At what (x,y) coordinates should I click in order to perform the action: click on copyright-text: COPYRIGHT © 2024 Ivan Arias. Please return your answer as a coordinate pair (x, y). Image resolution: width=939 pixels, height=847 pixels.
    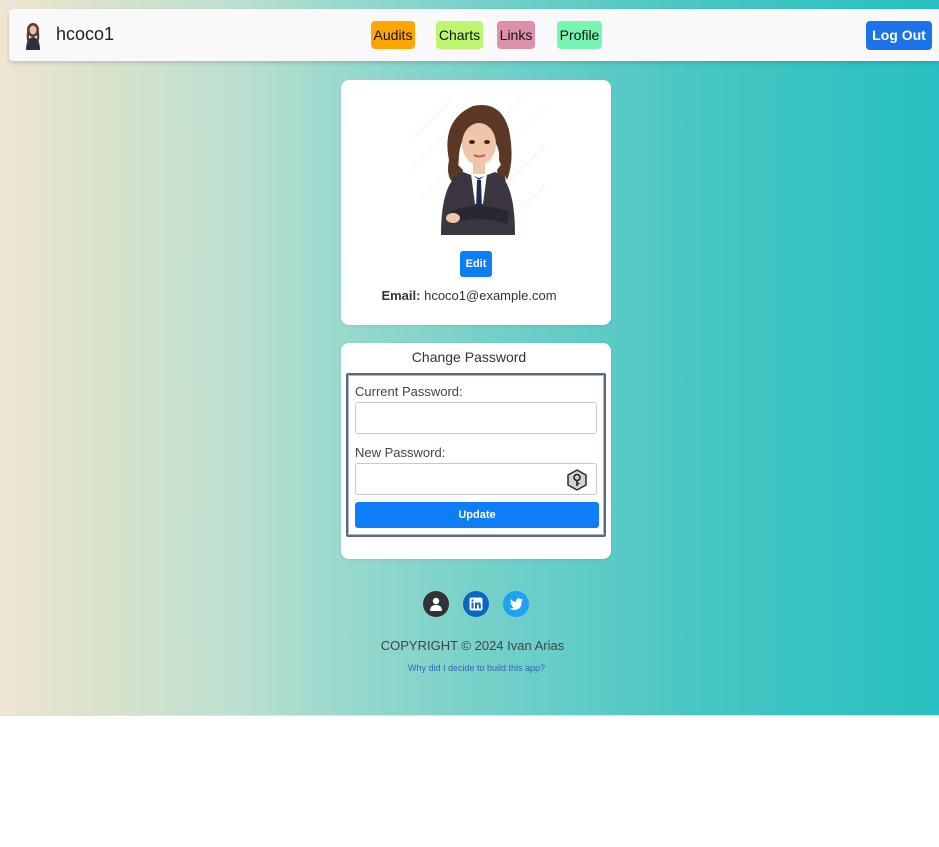
    Looking at the image, I should click on (472, 645).